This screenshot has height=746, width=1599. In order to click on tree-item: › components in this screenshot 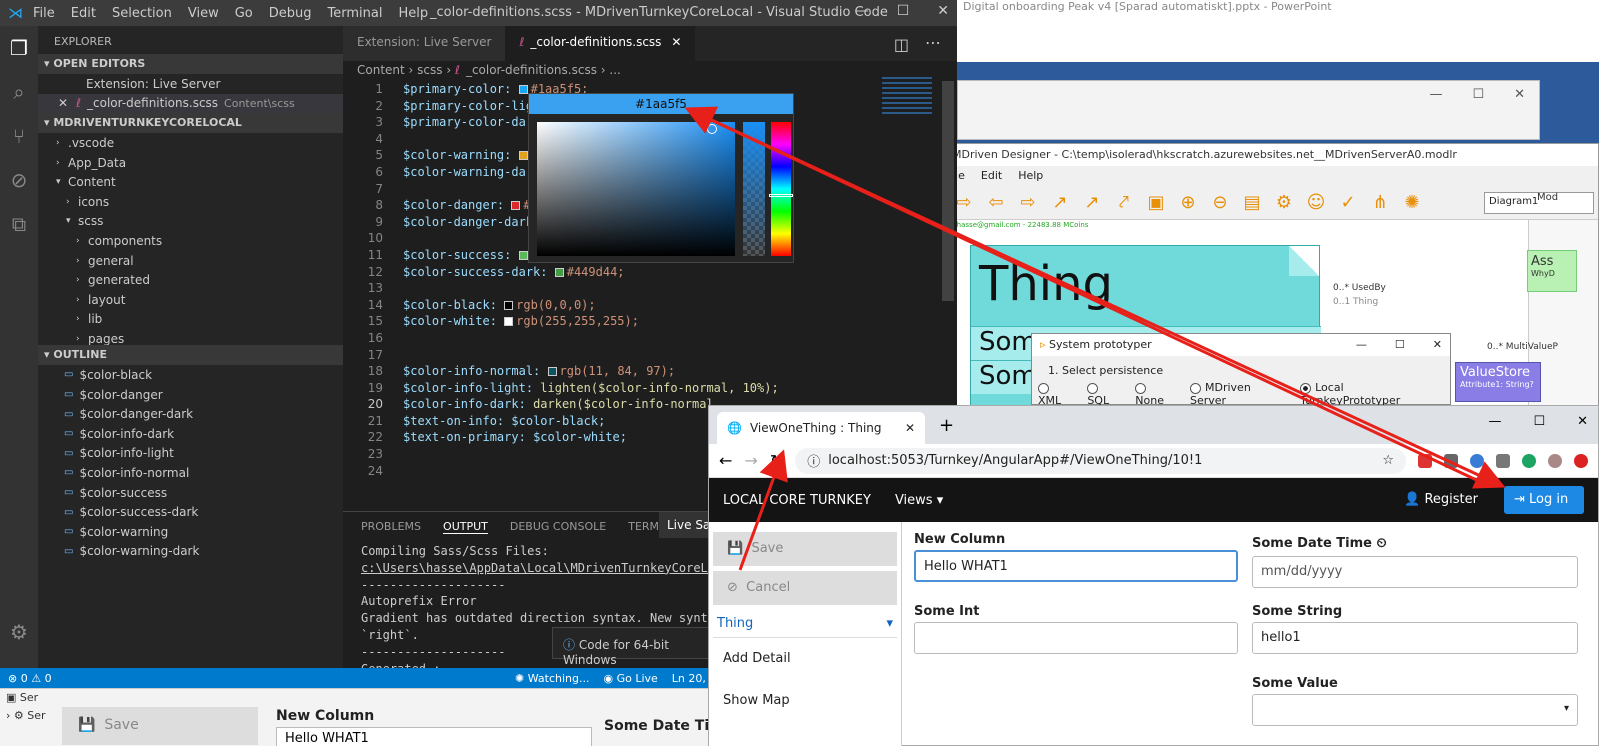, I will do `click(190, 241)`.